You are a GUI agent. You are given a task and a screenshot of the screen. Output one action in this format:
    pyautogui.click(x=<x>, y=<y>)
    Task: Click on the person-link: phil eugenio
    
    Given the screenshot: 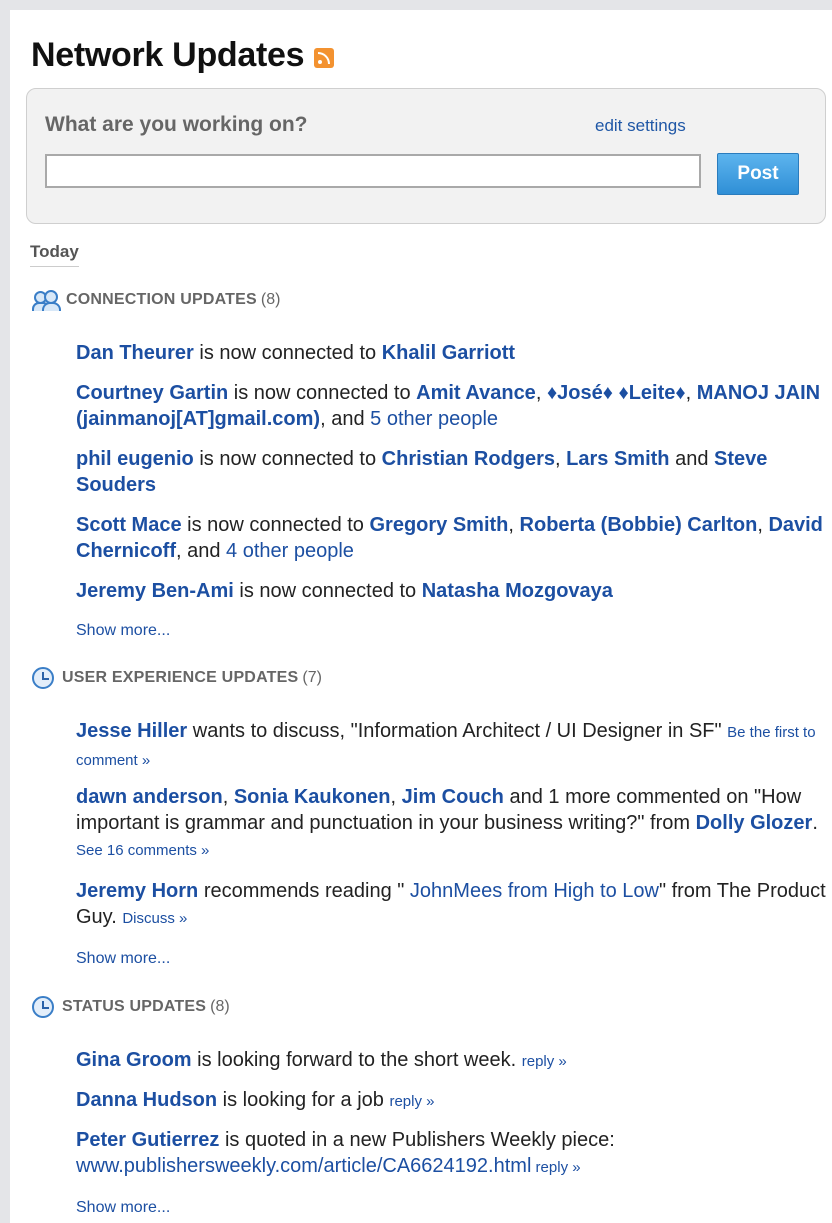 What is the action you would take?
    pyautogui.click(x=135, y=459)
    